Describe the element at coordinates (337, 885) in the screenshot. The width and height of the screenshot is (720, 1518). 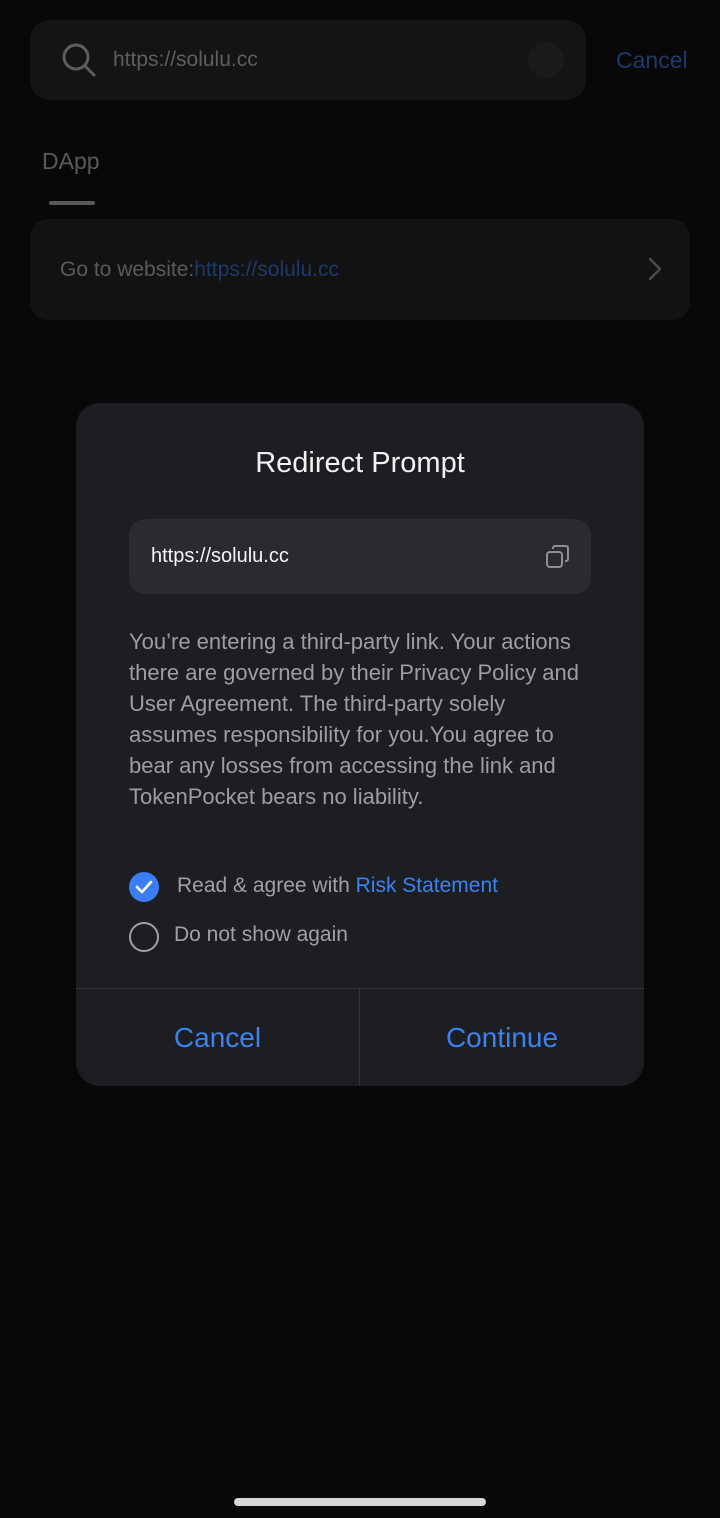
I see `agree-label: Read & agree with Risk Statement` at that location.